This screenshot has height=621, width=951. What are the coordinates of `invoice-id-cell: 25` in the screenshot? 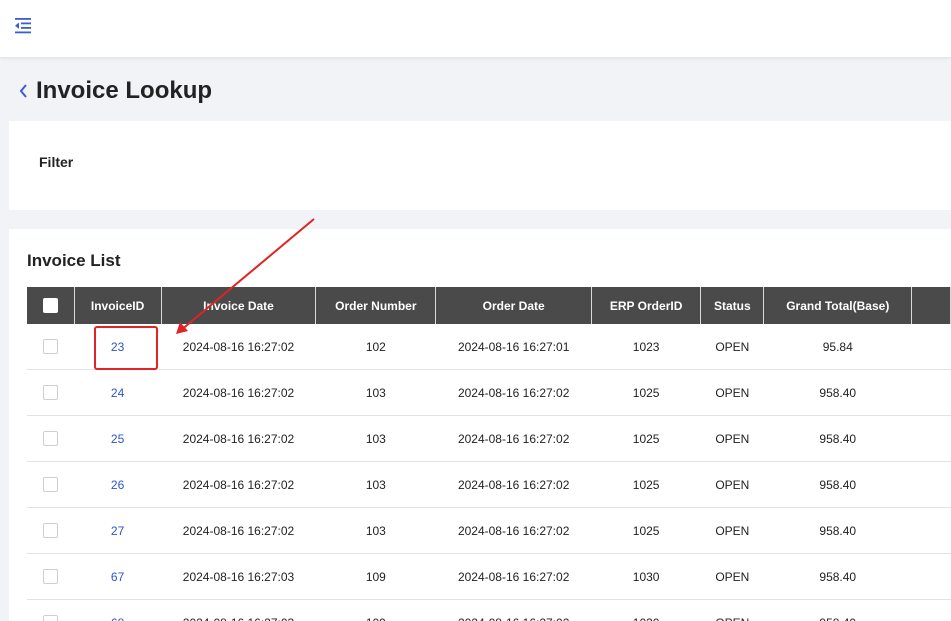 It's located at (118, 438).